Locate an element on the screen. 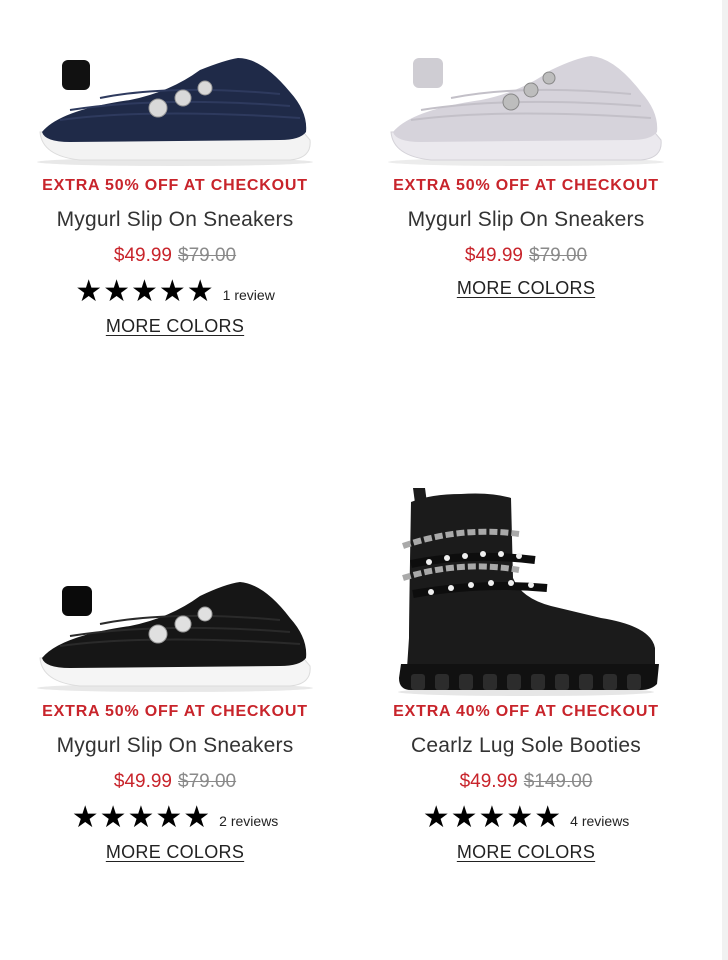 The image size is (728, 960). scrollbar is located at coordinates (725, 480).